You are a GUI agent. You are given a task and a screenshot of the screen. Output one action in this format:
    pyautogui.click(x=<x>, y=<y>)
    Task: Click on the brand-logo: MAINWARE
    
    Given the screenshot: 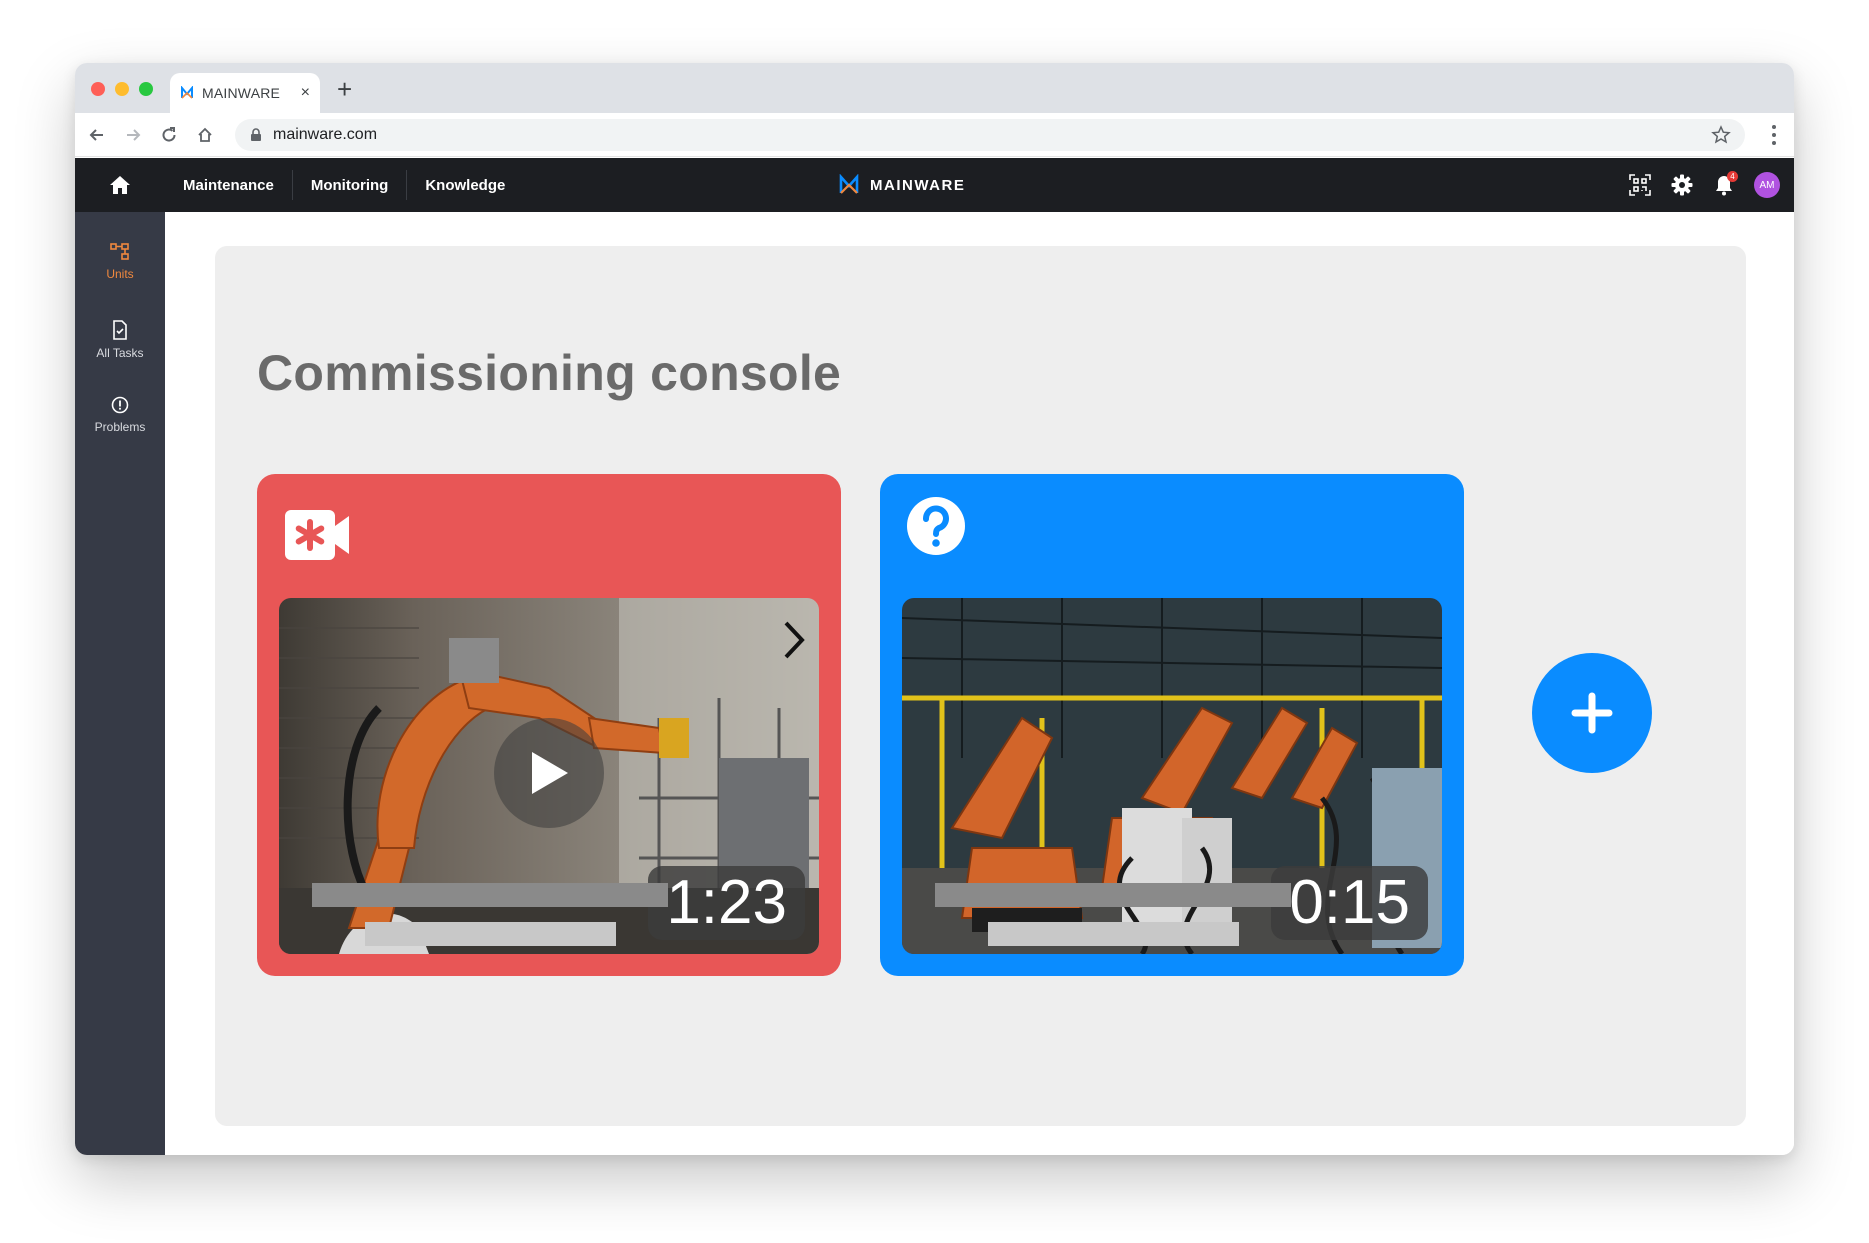 What is the action you would take?
    pyautogui.click(x=901, y=185)
    